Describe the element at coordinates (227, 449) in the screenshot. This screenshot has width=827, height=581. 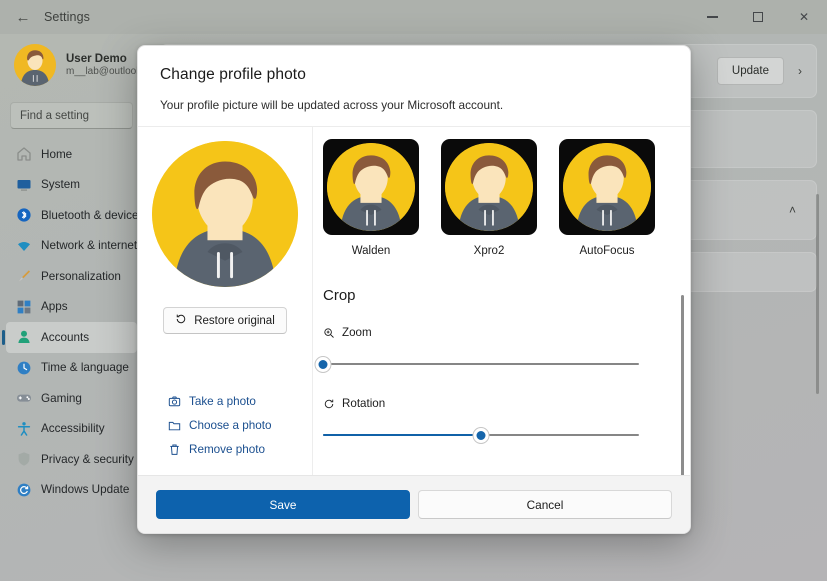
I see `photo-action-label: Remove photo` at that location.